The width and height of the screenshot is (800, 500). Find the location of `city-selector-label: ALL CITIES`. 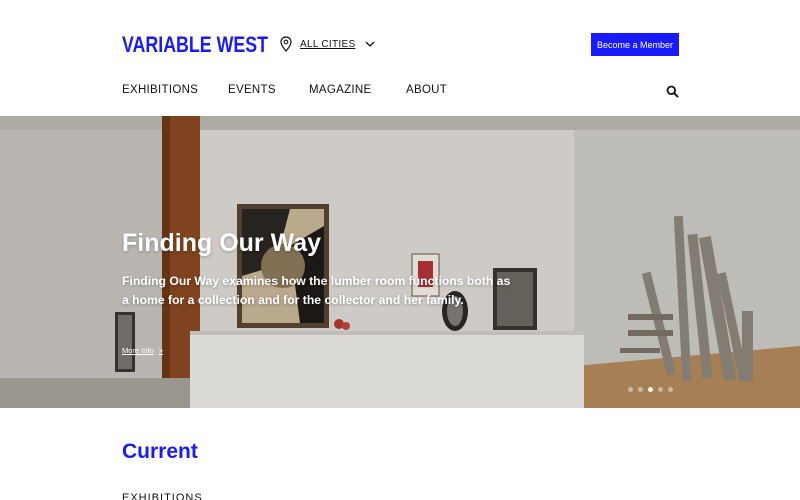

city-selector-label: ALL CITIES is located at coordinates (328, 44).